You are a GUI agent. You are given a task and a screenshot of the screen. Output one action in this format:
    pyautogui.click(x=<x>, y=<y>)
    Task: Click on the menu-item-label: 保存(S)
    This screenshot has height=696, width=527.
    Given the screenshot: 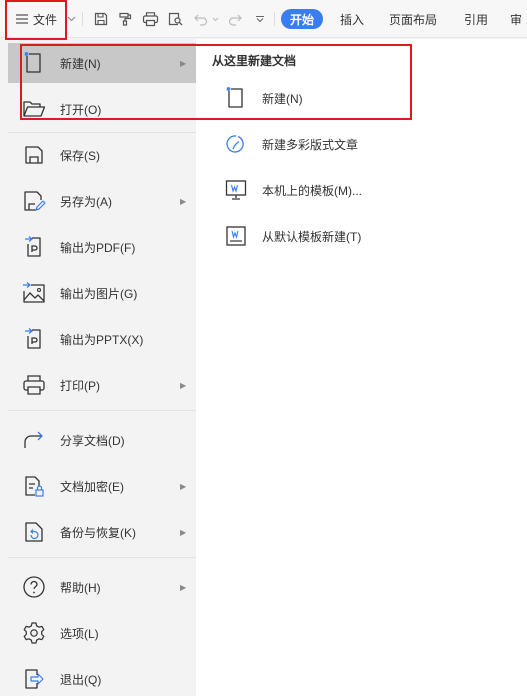 What is the action you would take?
    pyautogui.click(x=80, y=155)
    